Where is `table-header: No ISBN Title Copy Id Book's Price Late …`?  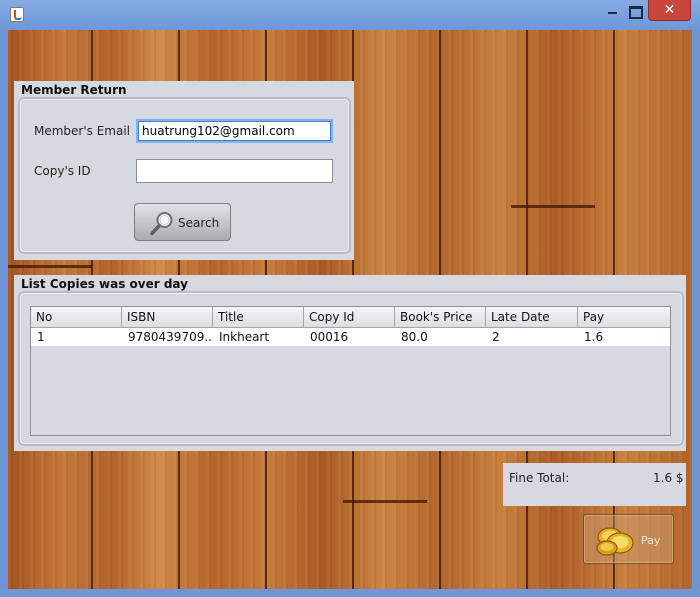
table-header: No ISBN Title Copy Id Book's Price Late … is located at coordinates (350, 317).